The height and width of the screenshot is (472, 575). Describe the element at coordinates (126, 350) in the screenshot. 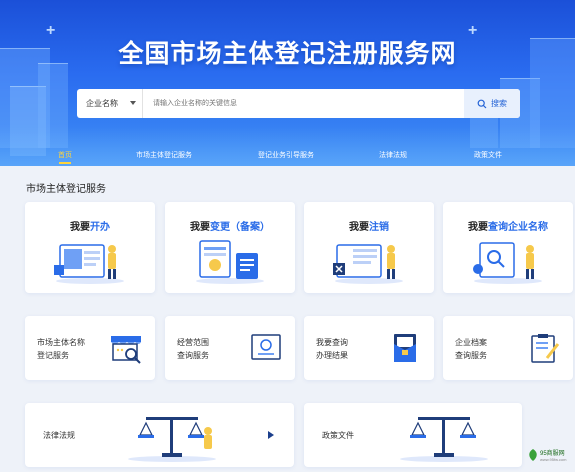

I see `shop-search-icon` at that location.